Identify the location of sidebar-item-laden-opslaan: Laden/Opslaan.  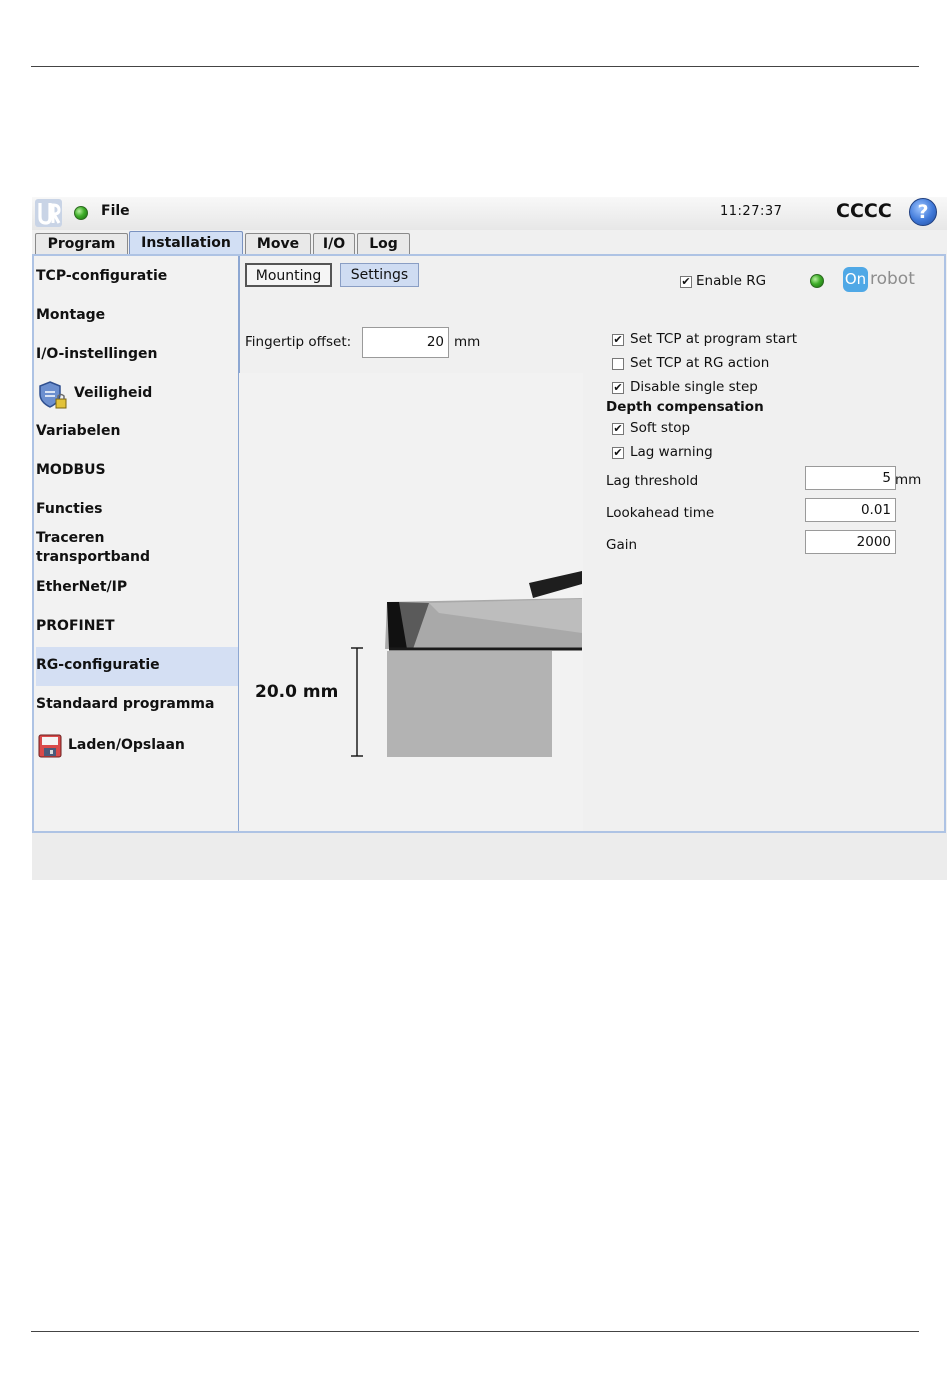
(137, 746).